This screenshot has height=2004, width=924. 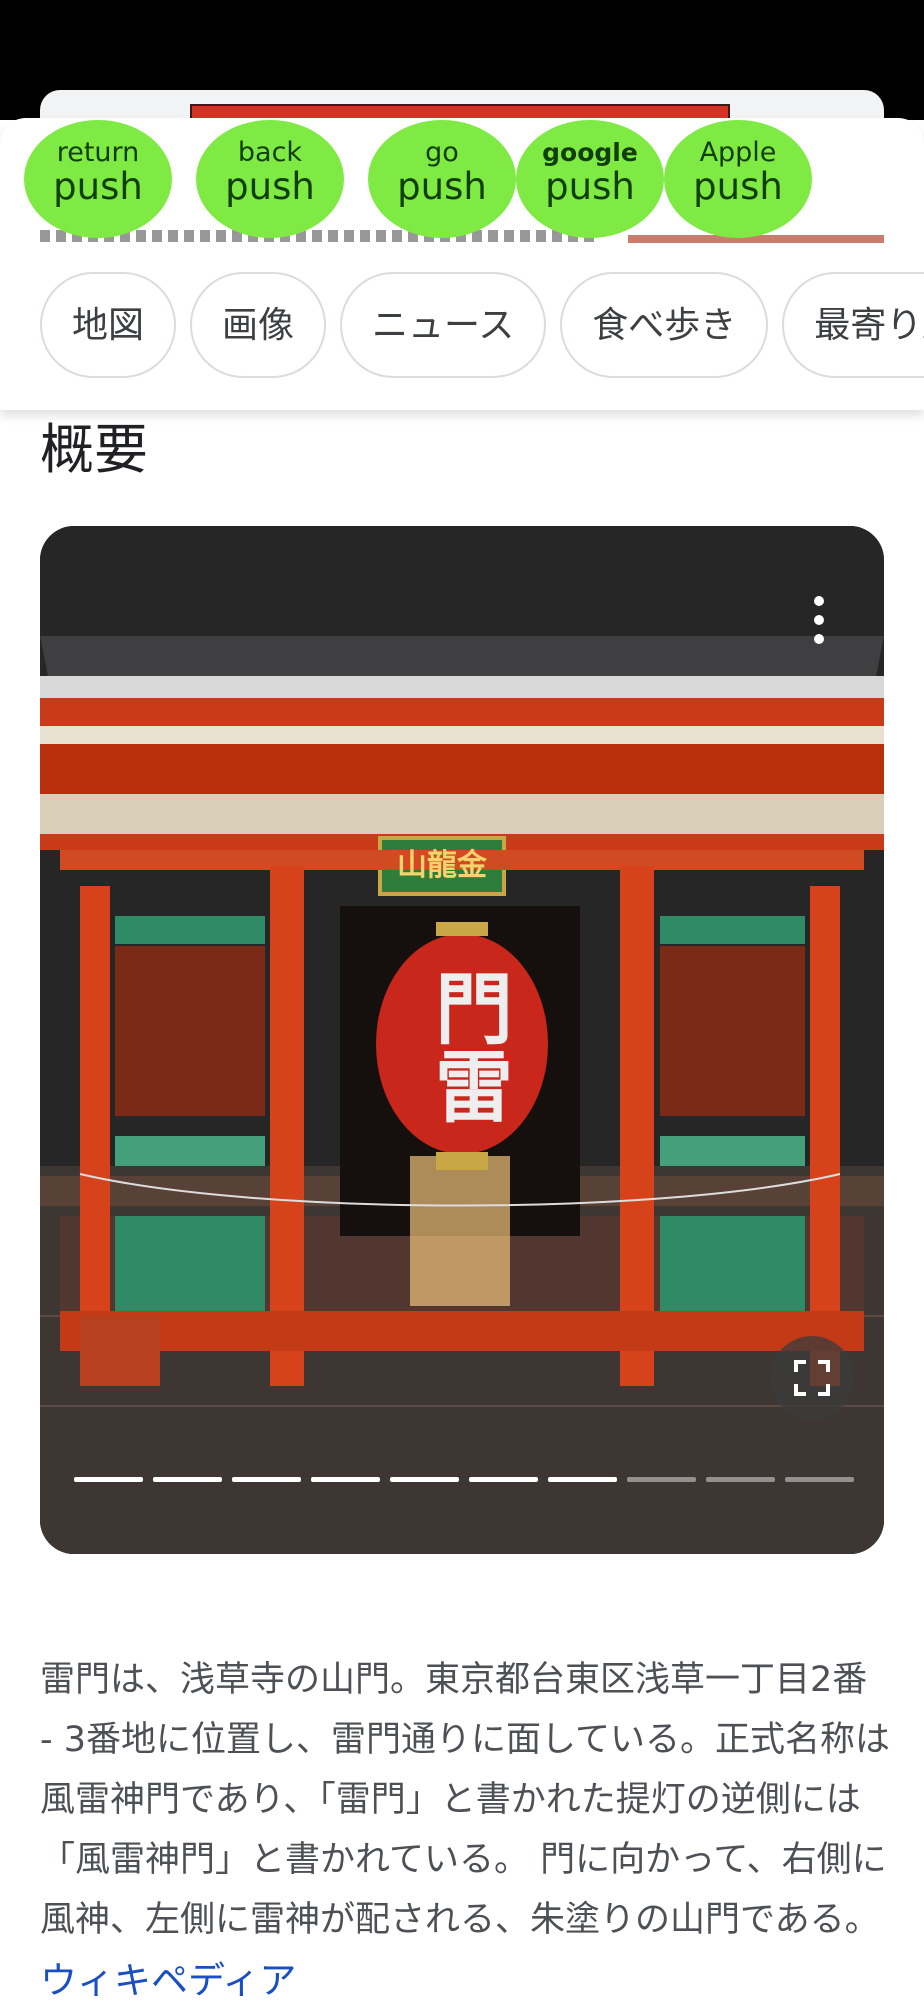 I want to click on fullscreen-button, so click(x=812, y=1378).